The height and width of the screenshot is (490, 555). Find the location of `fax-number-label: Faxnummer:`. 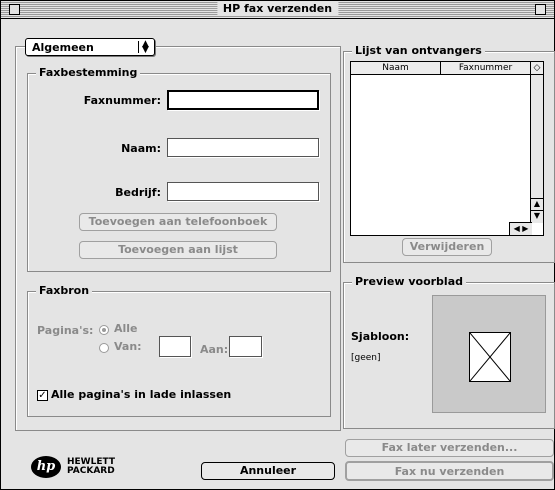

fax-number-label: Faxnummer: is located at coordinates (122, 100).